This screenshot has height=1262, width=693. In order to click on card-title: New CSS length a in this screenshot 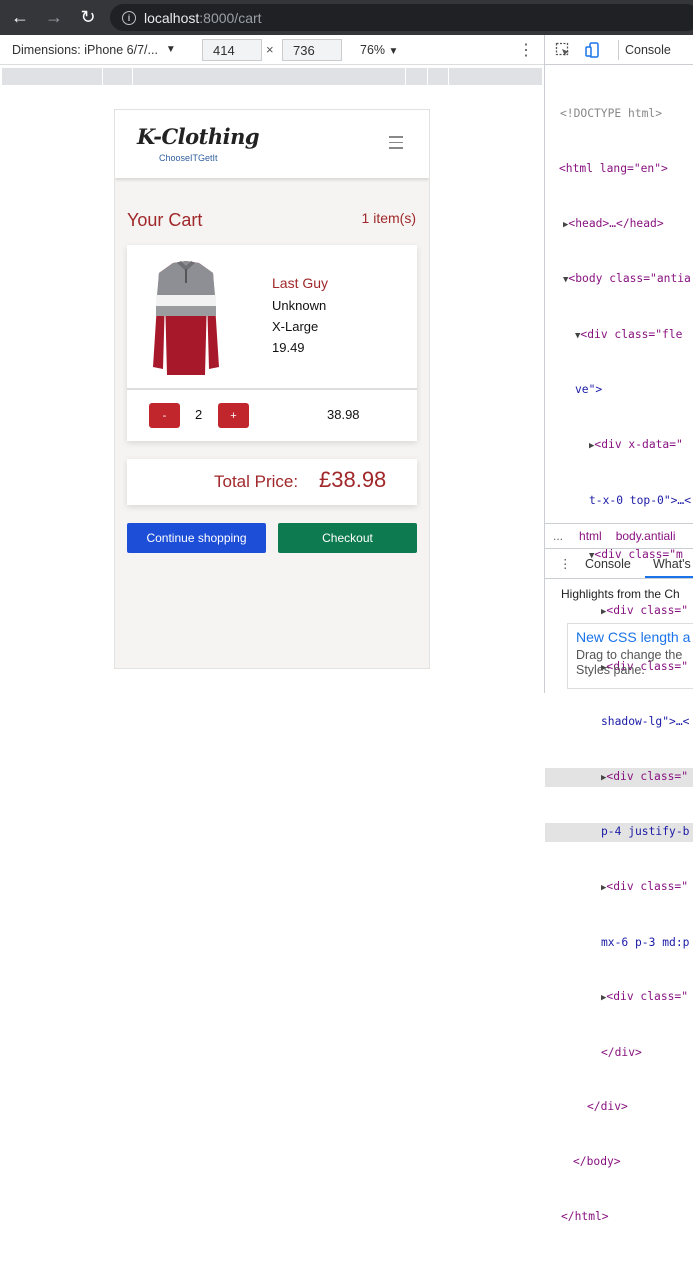, I will do `click(634, 637)`.